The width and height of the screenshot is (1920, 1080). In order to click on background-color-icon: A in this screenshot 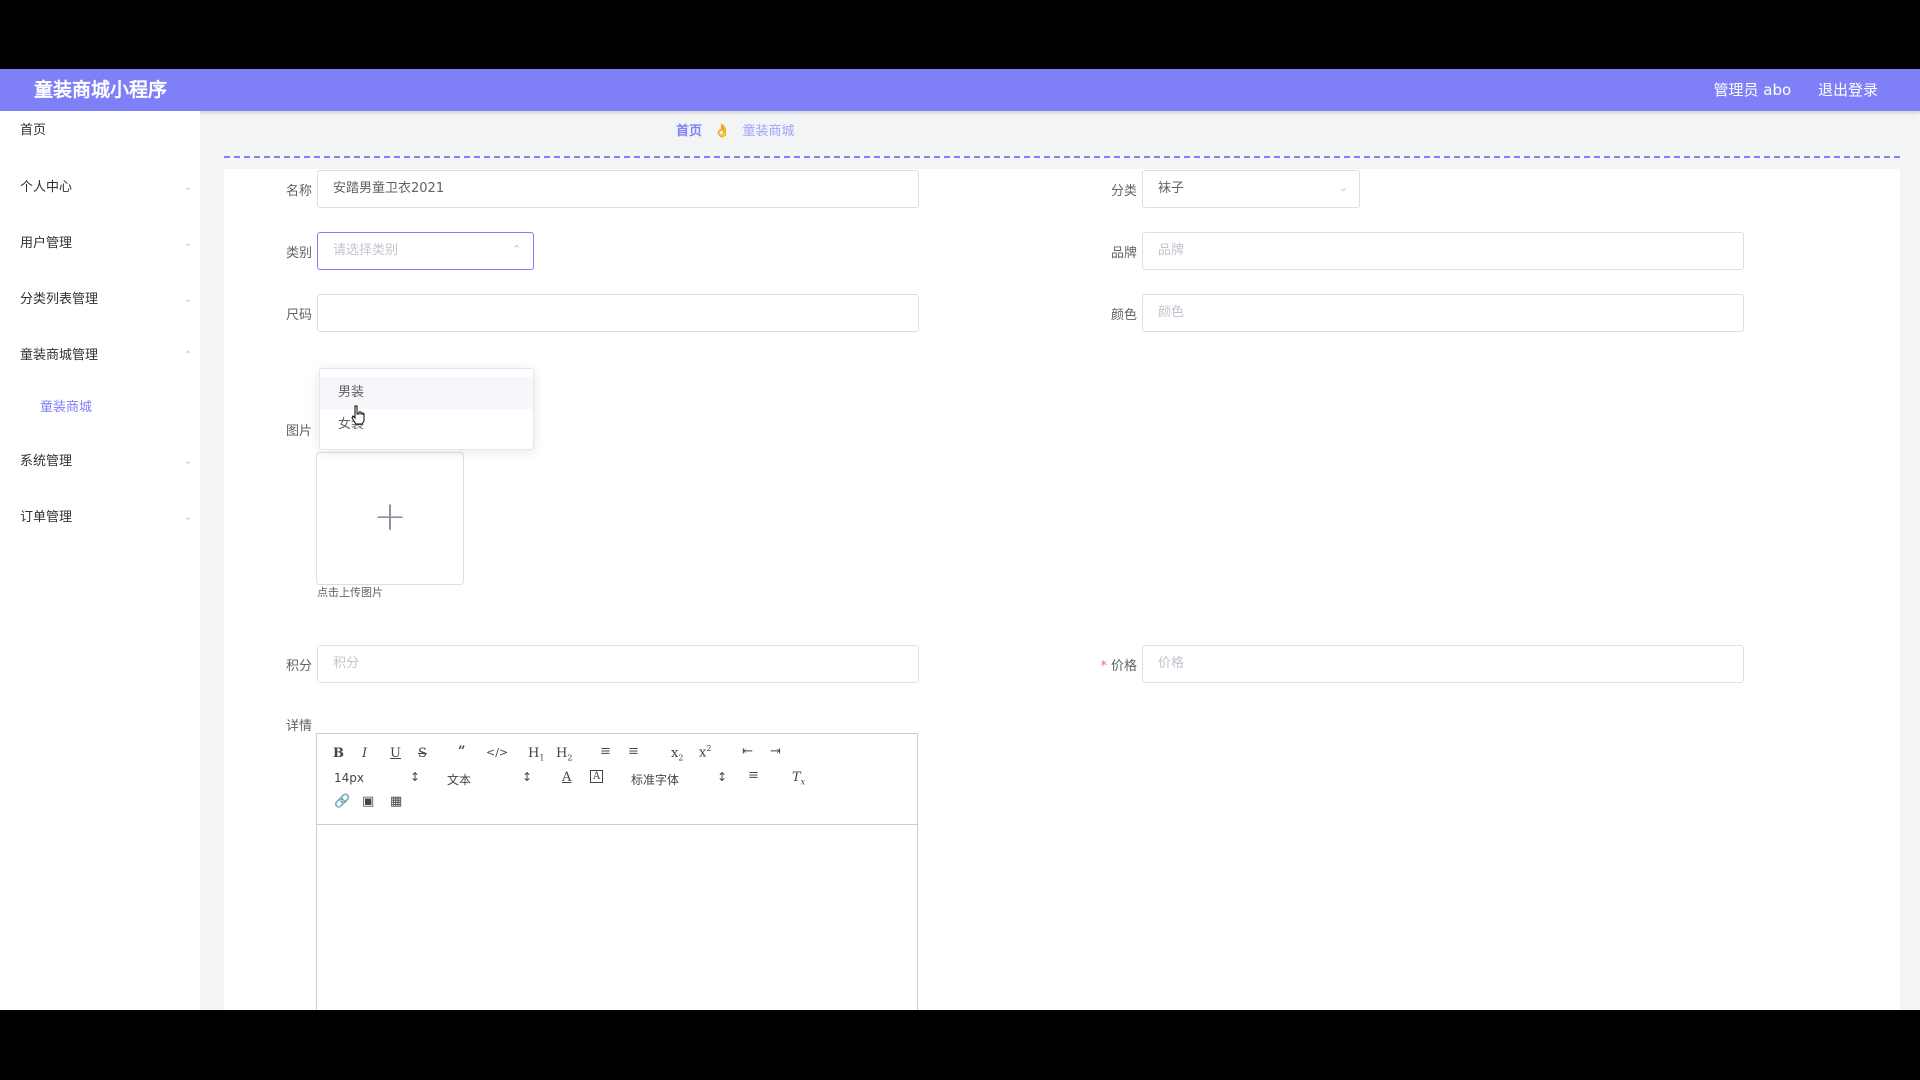, I will do `click(597, 776)`.